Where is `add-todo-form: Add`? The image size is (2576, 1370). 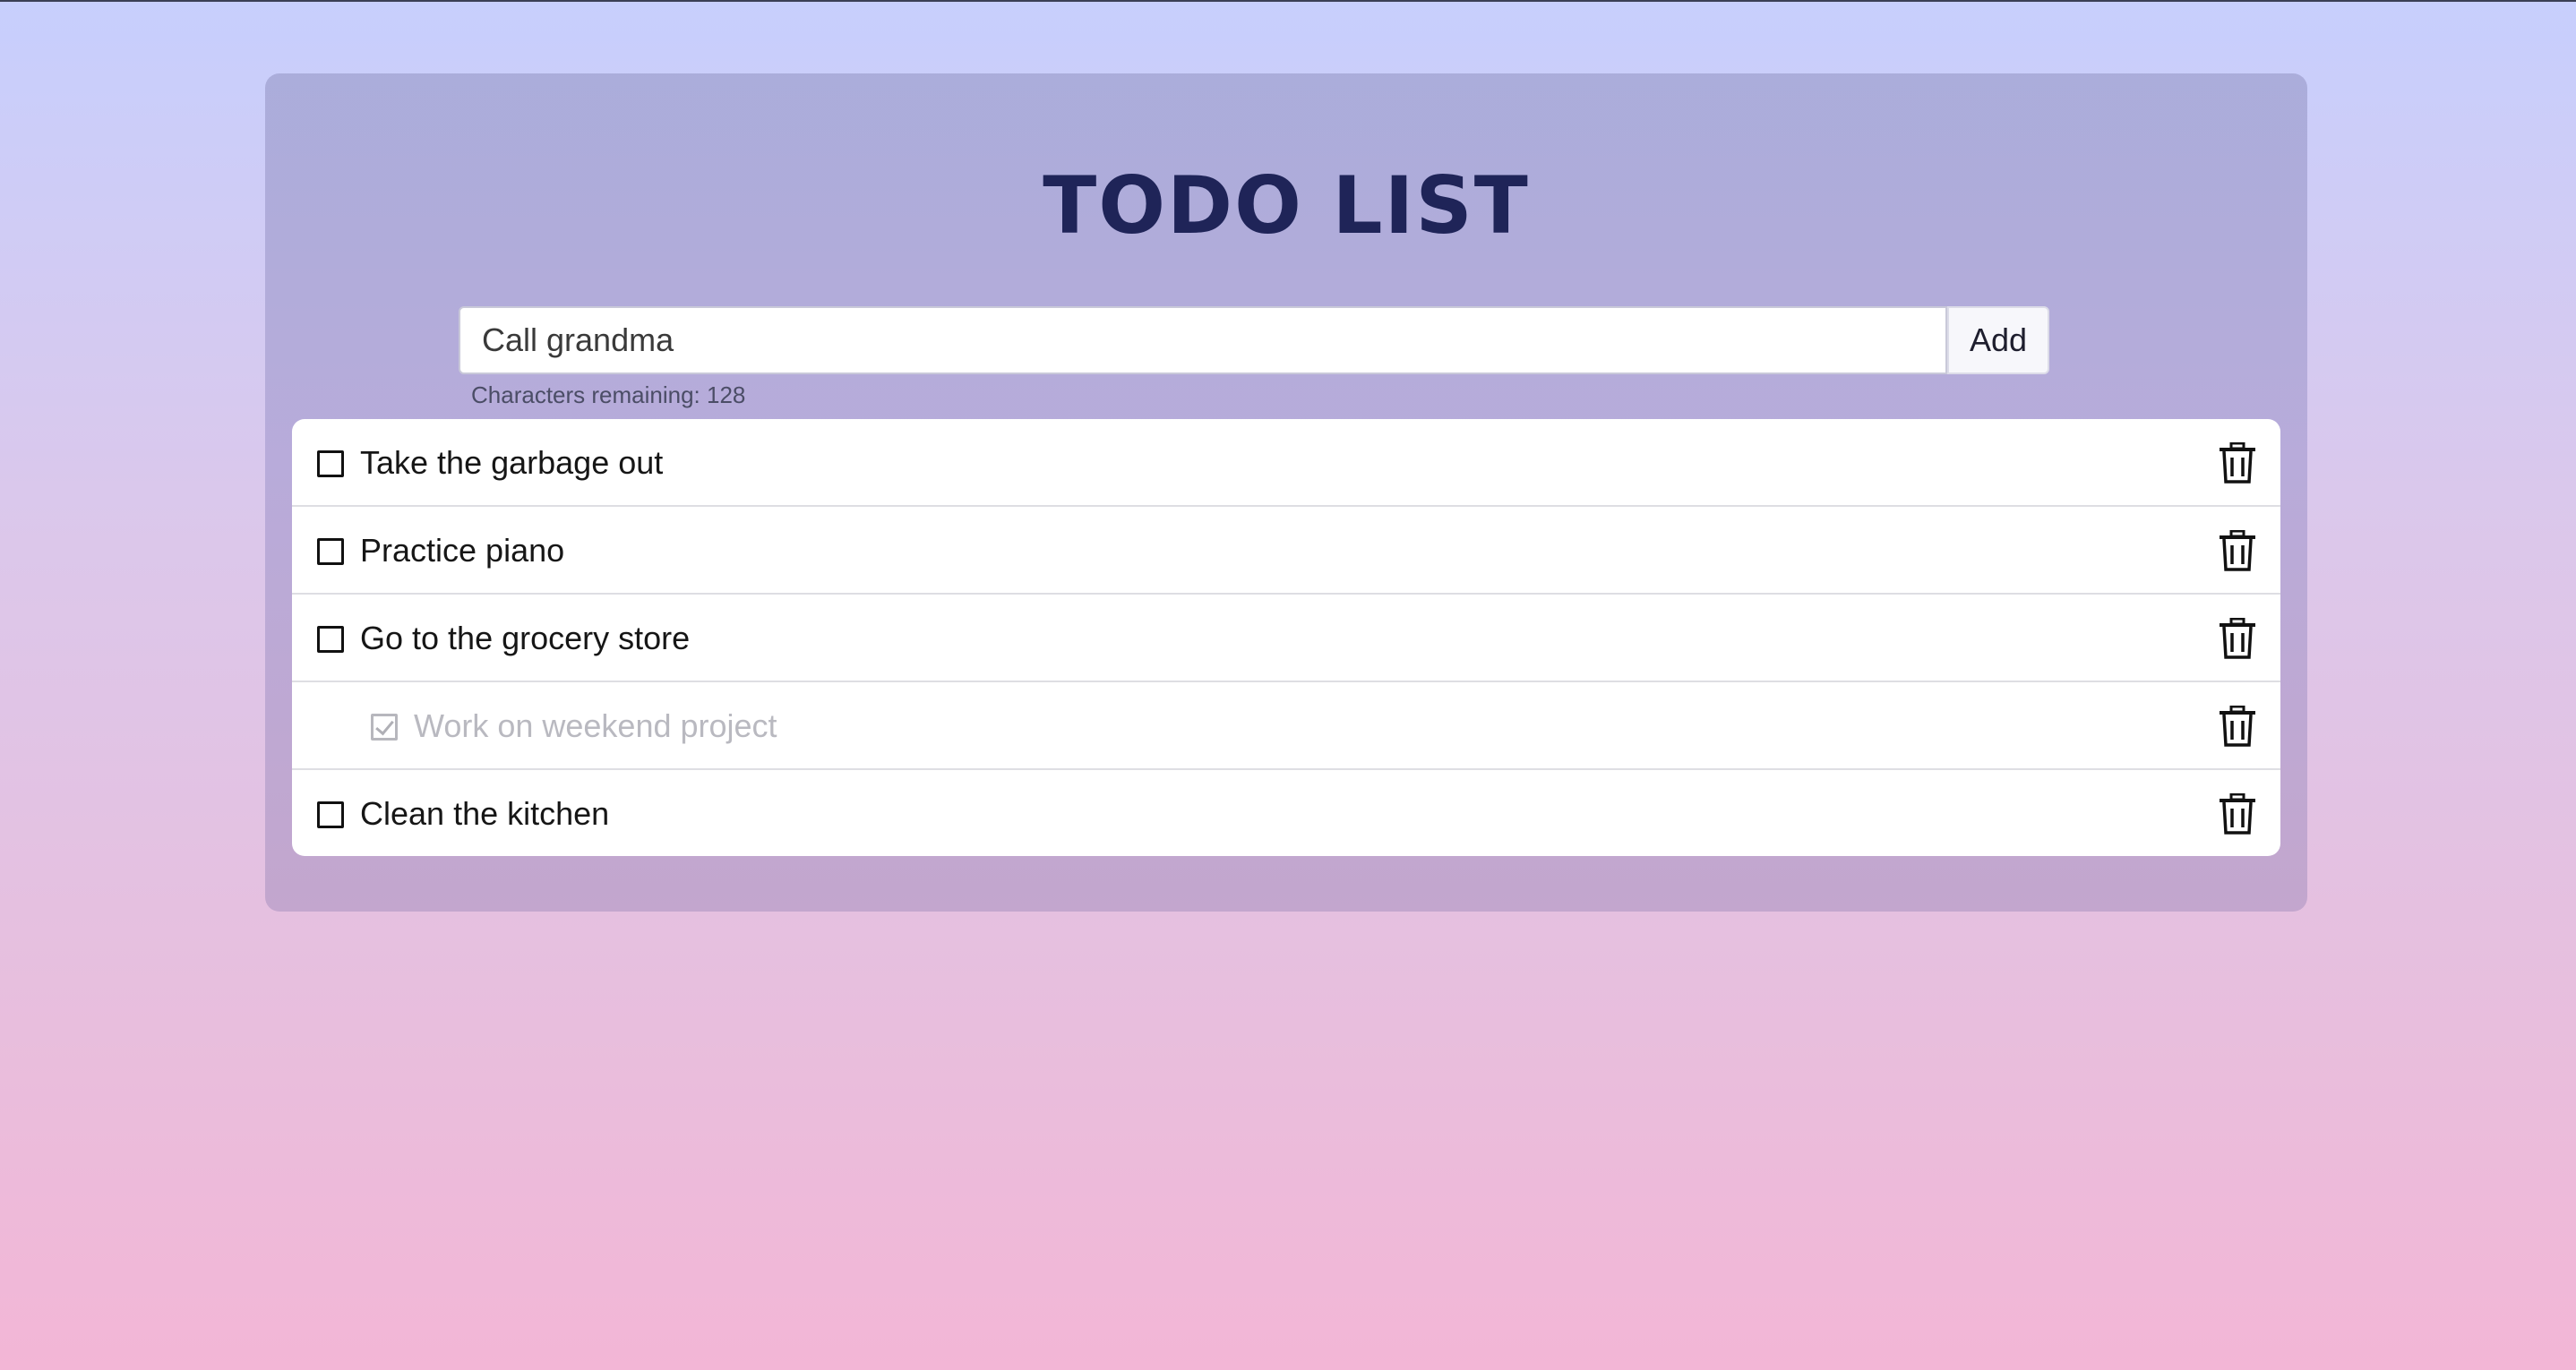
add-todo-form: Add is located at coordinates (1254, 340).